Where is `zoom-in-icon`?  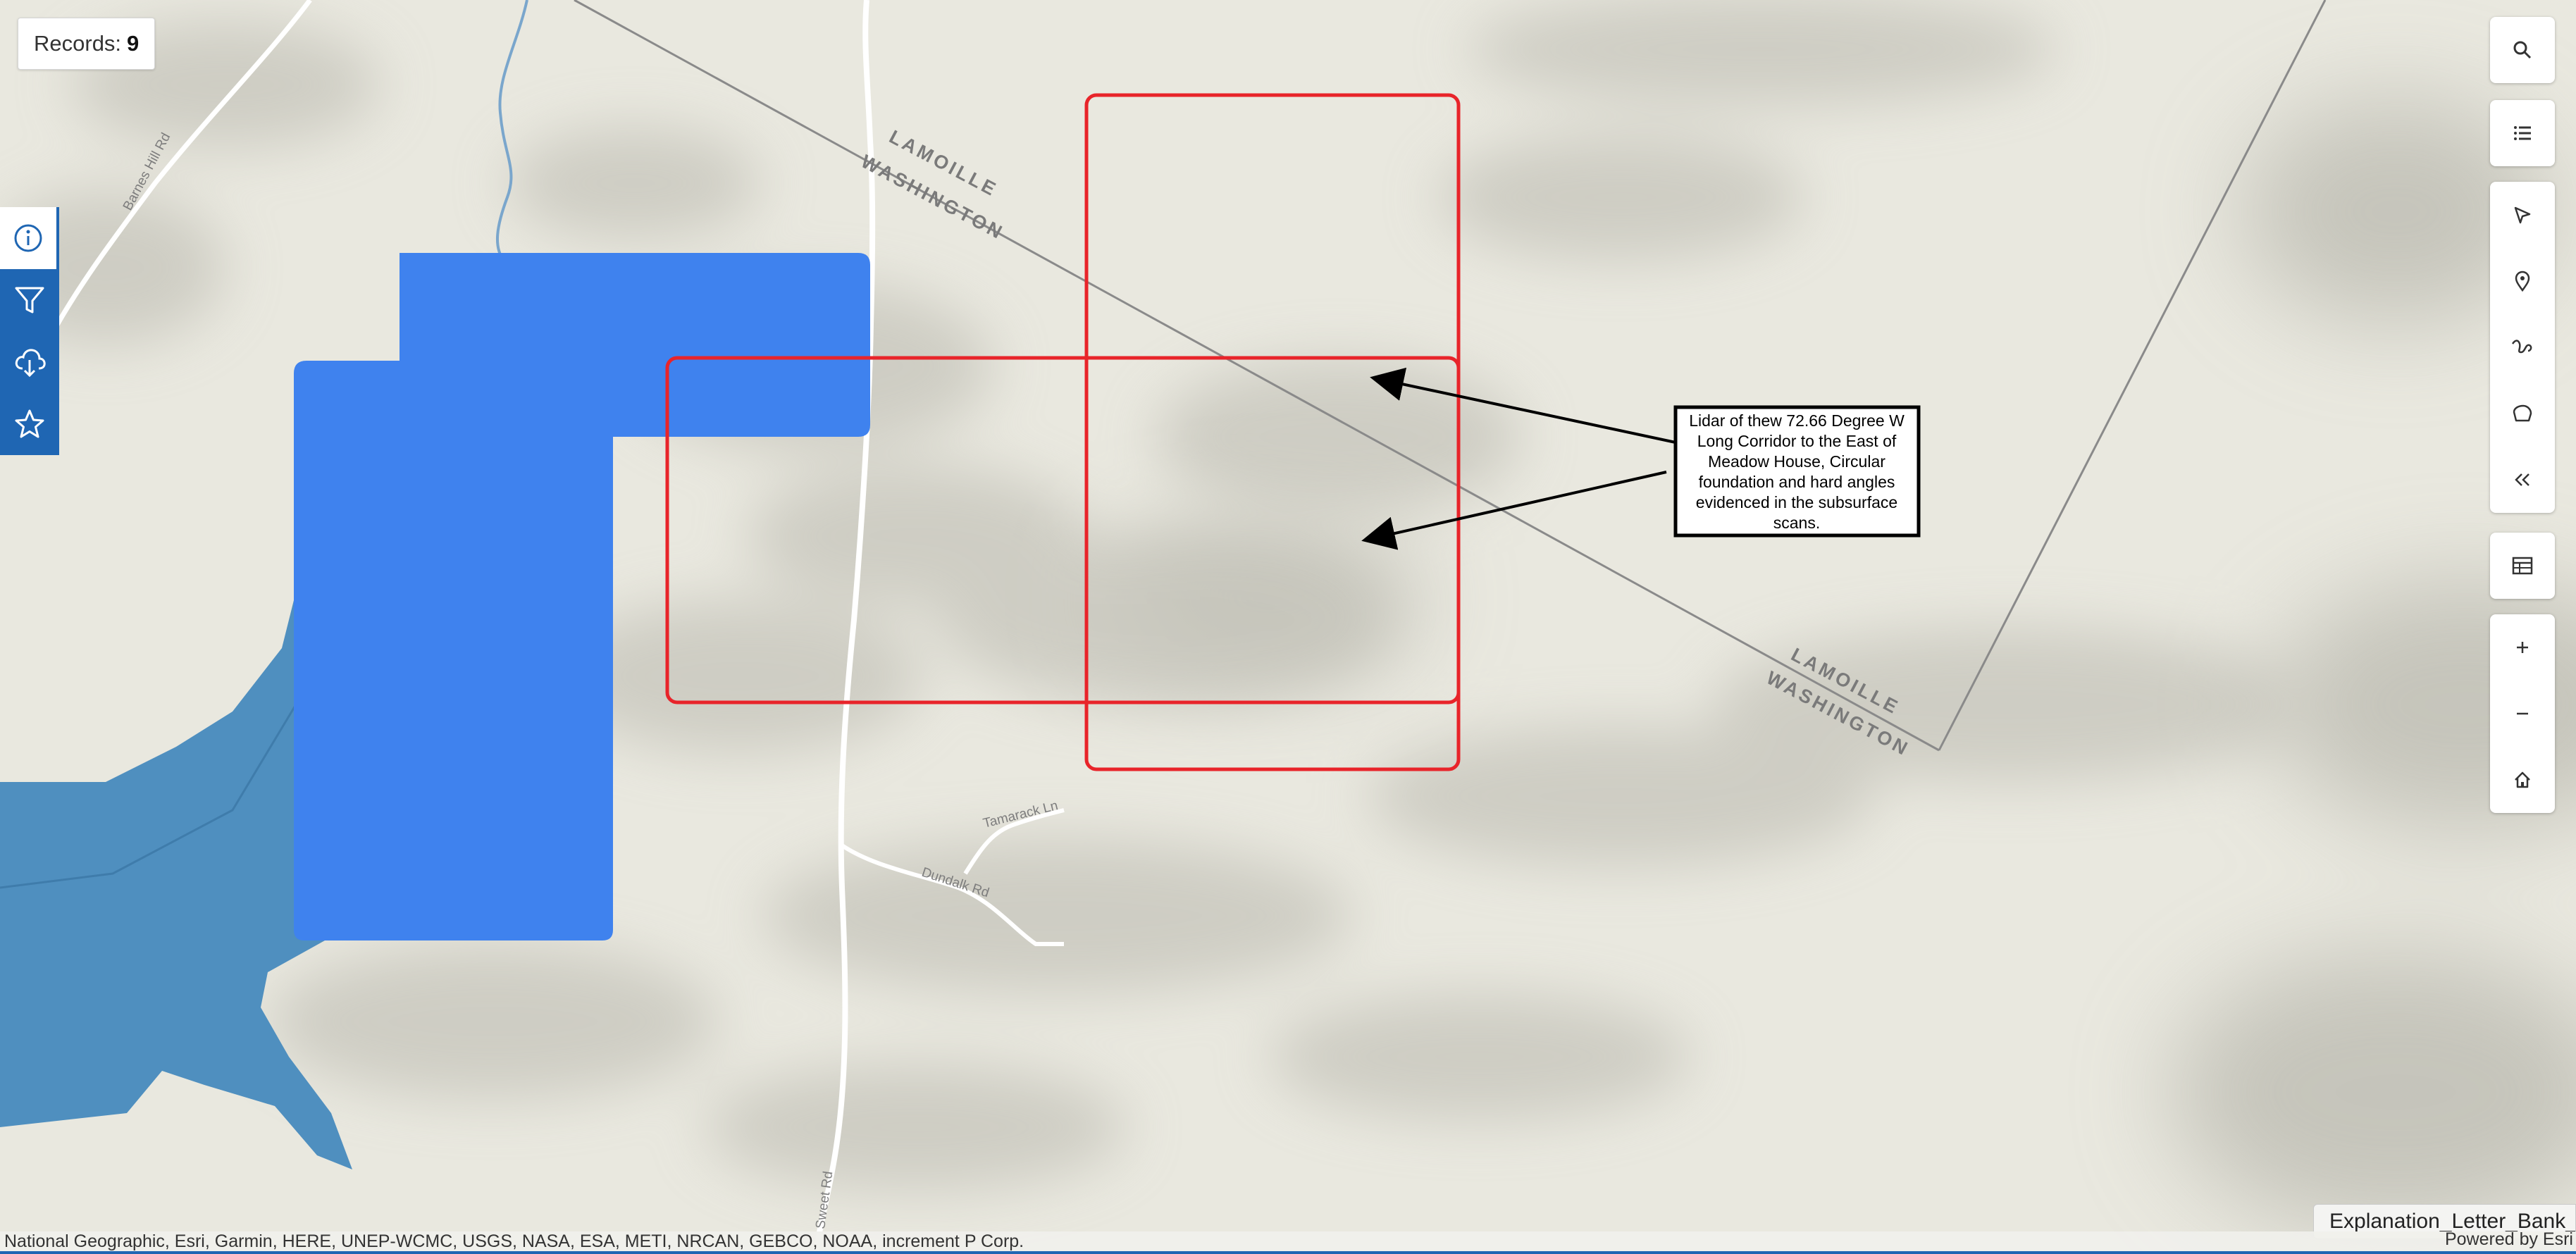
zoom-in-icon is located at coordinates (2522, 647).